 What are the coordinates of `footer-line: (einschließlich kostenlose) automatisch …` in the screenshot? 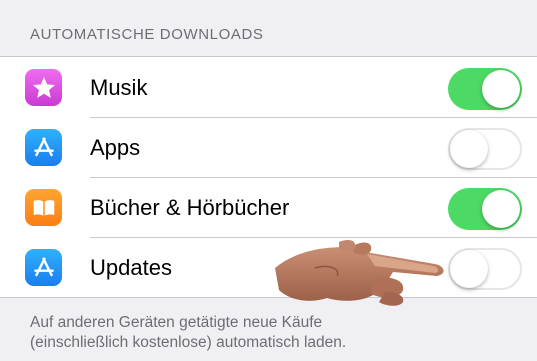 It's located at (188, 342).